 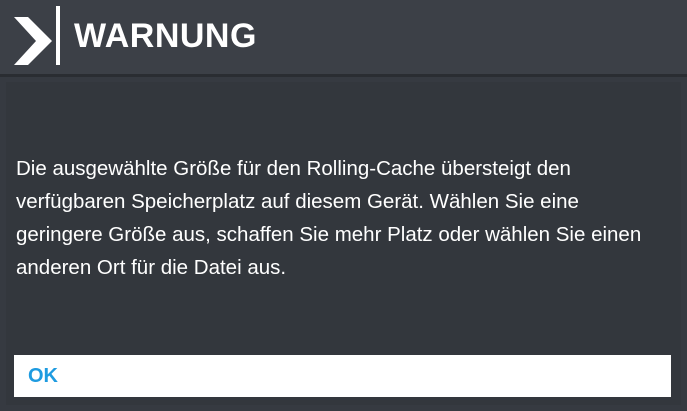 I want to click on title-divider, so click(x=58, y=35).